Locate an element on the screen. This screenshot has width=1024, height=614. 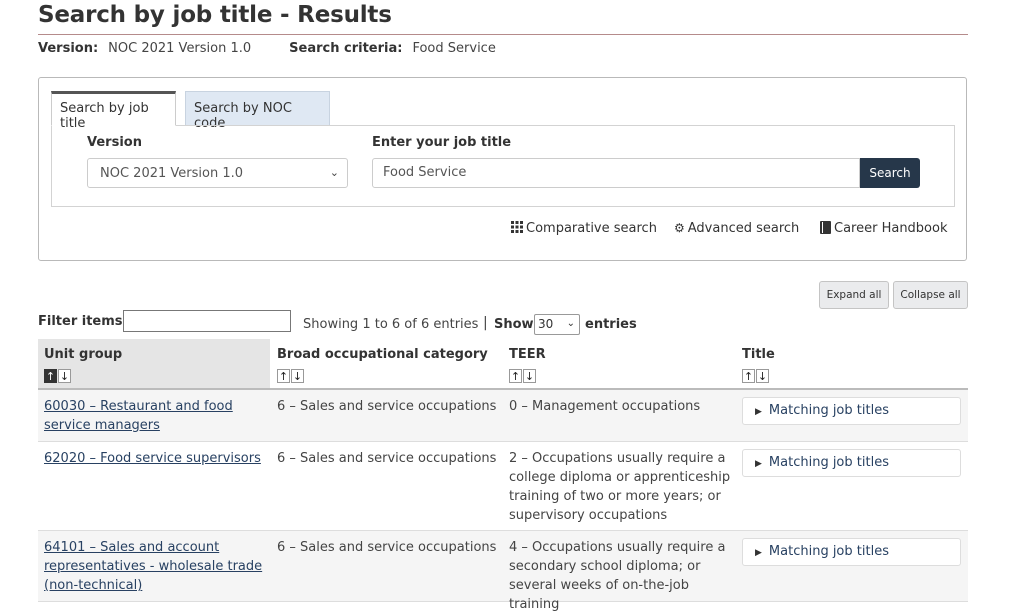
teer-line: training of two or more years; or is located at coordinates (615, 496).